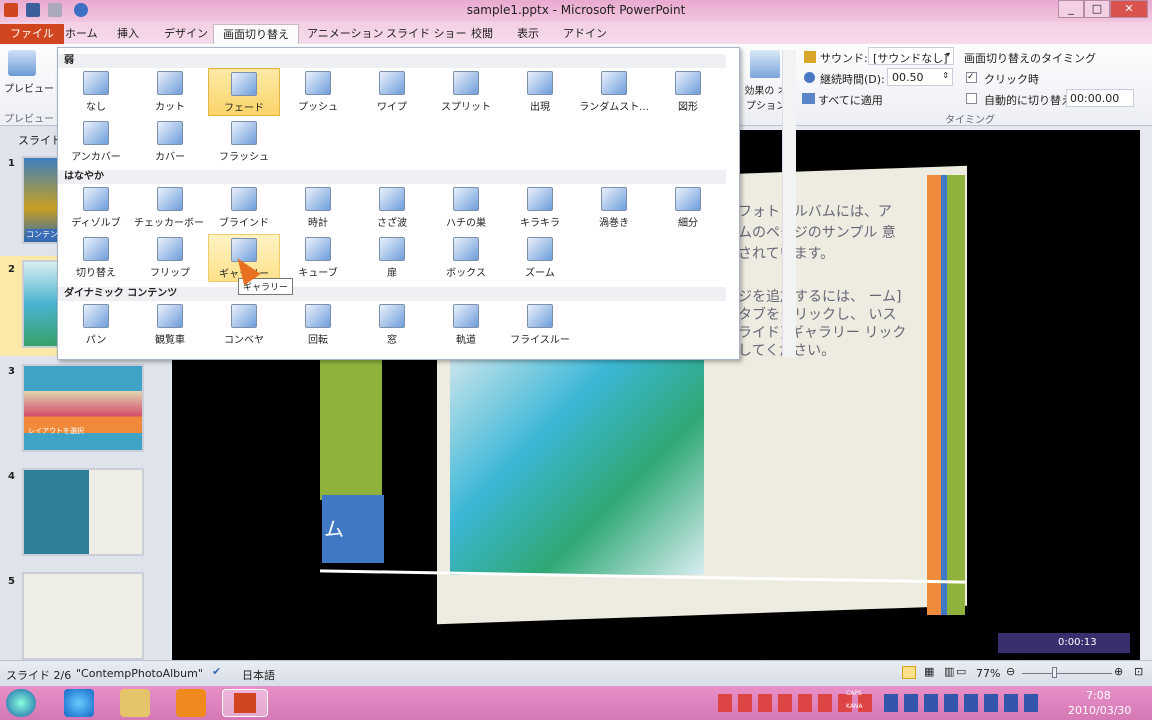 The height and width of the screenshot is (720, 1152). I want to click on on-click-checkbox: ✓, so click(971, 77).